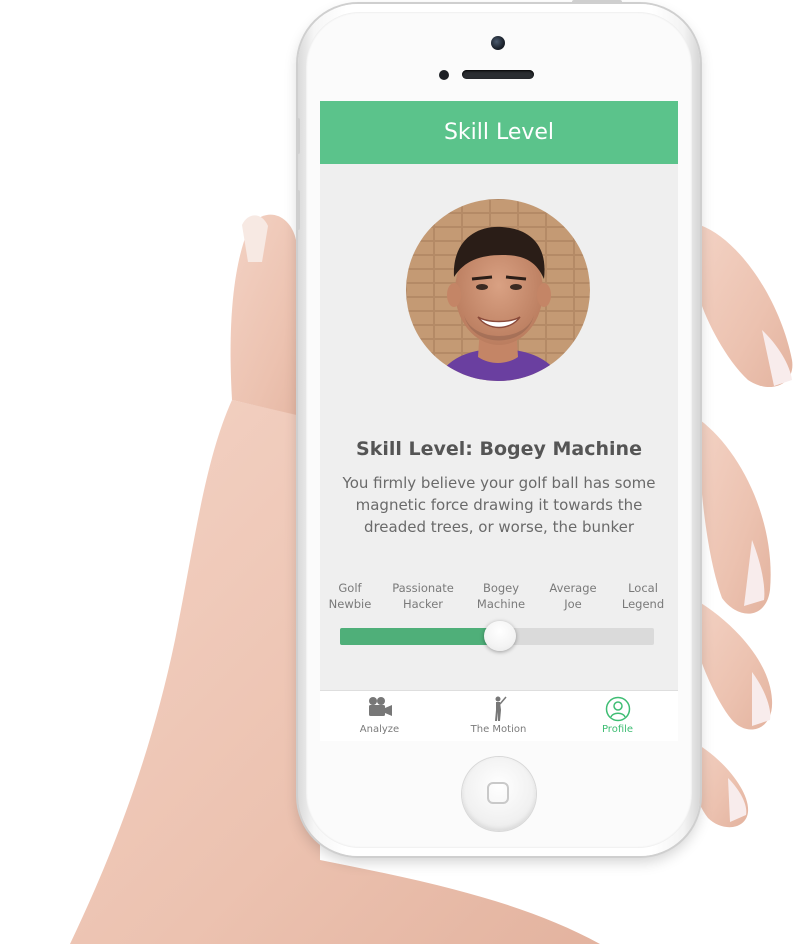 The image size is (812, 944). Describe the element at coordinates (498, 729) in the screenshot. I see `tab-the-motion-label: The Motion` at that location.